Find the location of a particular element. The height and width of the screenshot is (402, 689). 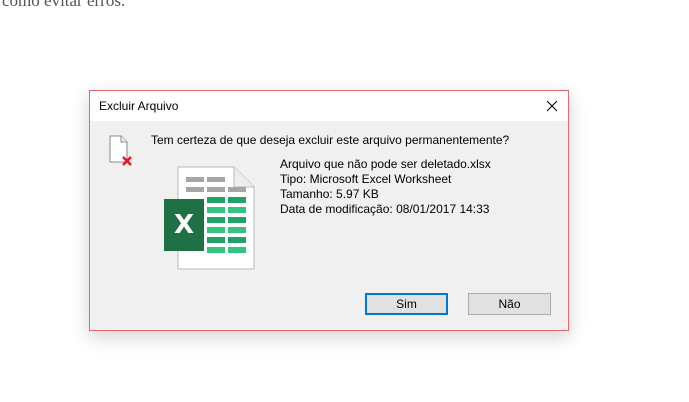

close-button is located at coordinates (552, 106).